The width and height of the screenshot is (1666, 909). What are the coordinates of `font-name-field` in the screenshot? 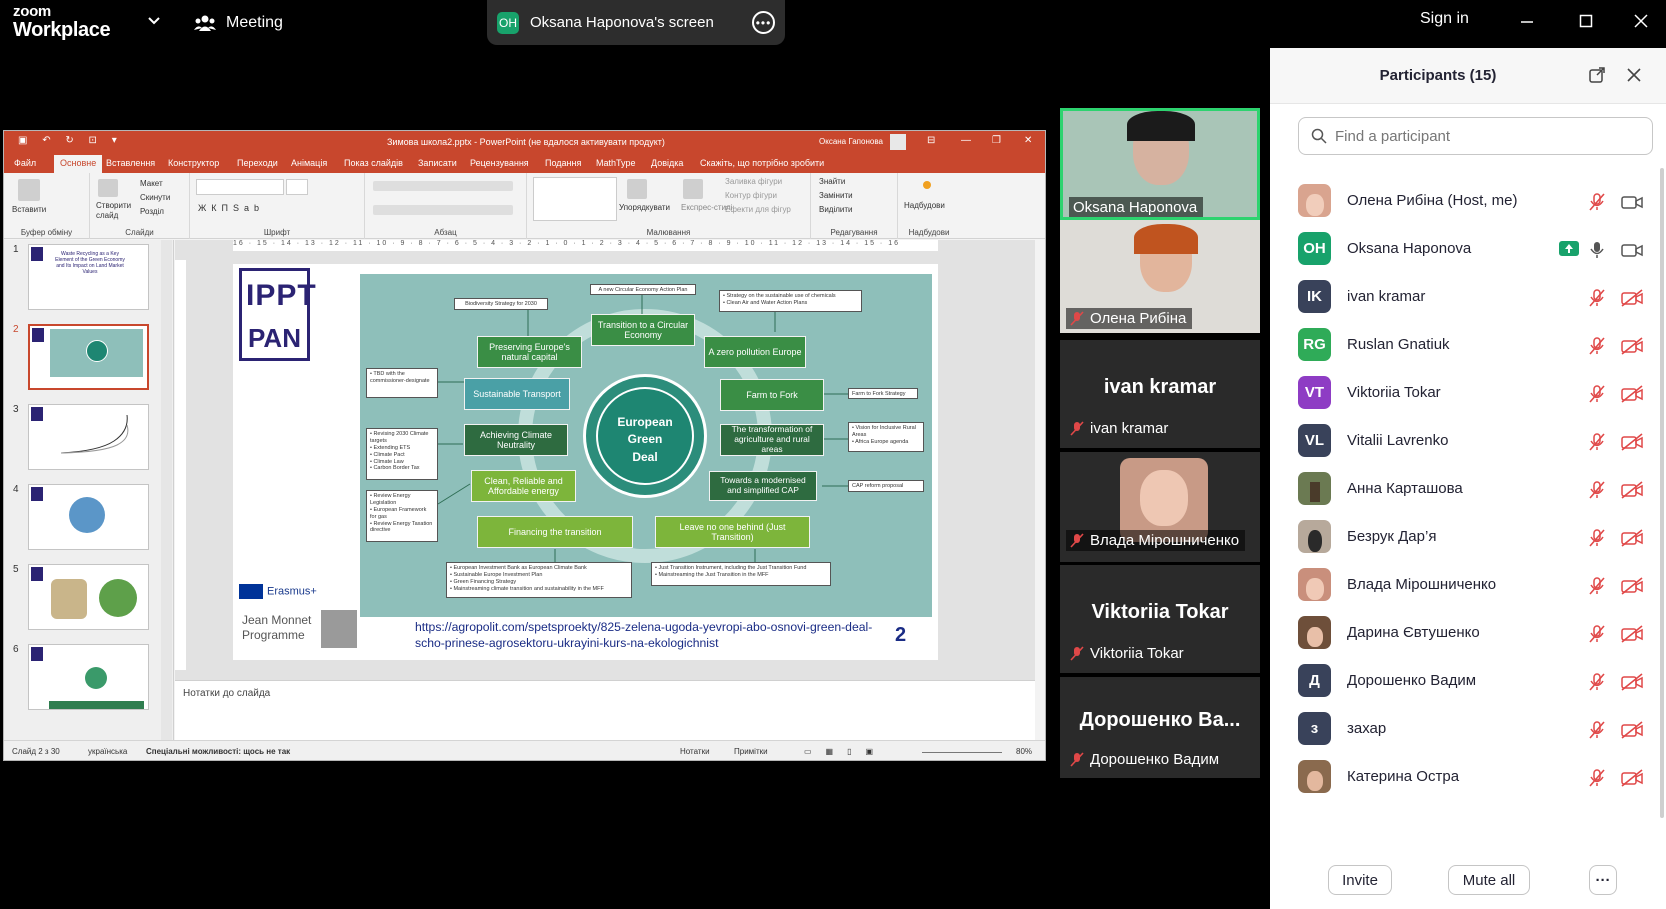 It's located at (240, 187).